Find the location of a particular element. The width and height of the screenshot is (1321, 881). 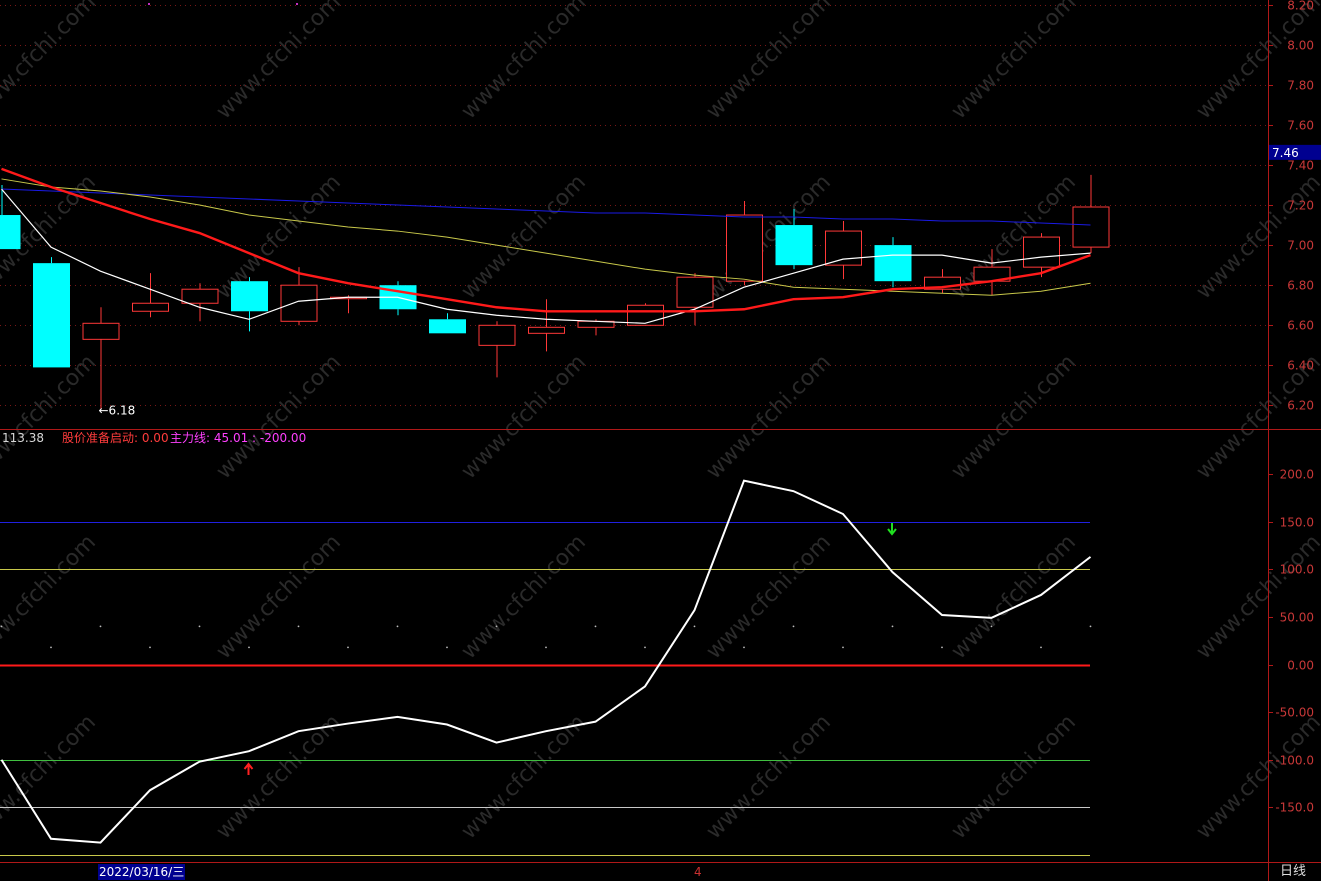

current-price-label: 7.46 is located at coordinates (1285, 153).